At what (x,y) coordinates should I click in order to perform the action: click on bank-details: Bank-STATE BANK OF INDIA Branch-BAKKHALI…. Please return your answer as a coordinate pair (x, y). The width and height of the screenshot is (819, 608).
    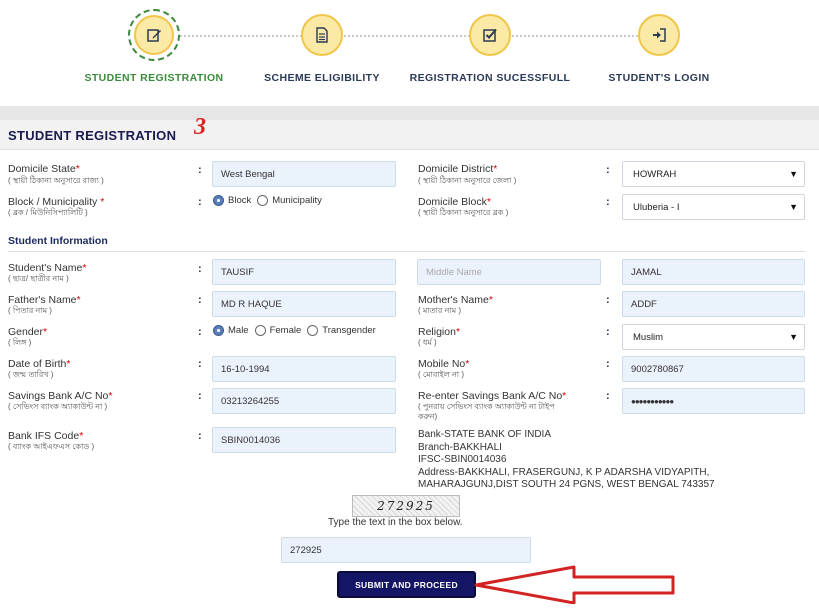
    Looking at the image, I should click on (566, 460).